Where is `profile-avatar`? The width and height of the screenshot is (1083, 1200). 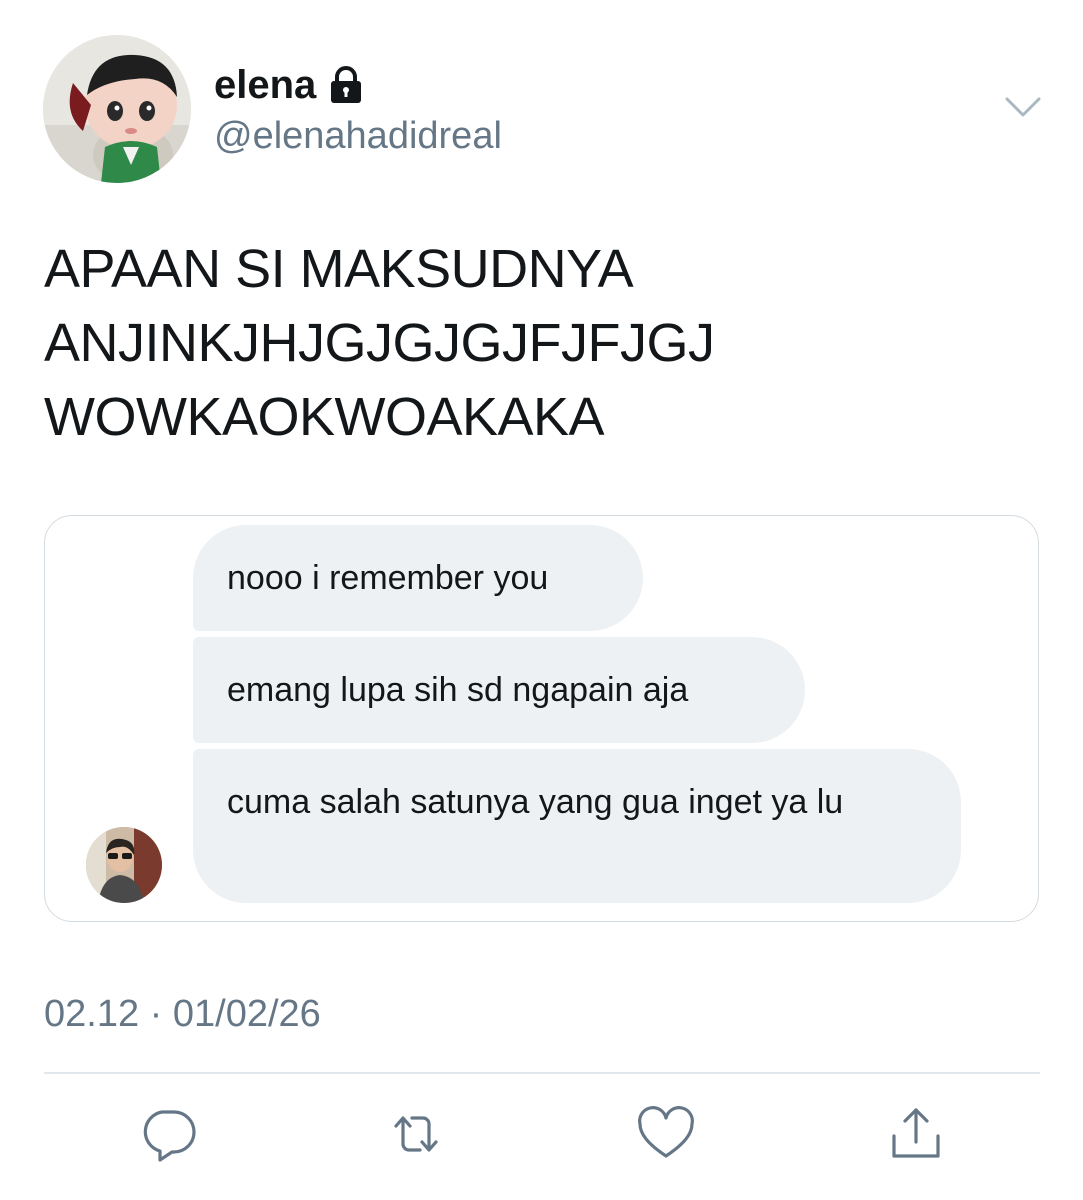 profile-avatar is located at coordinates (117, 109).